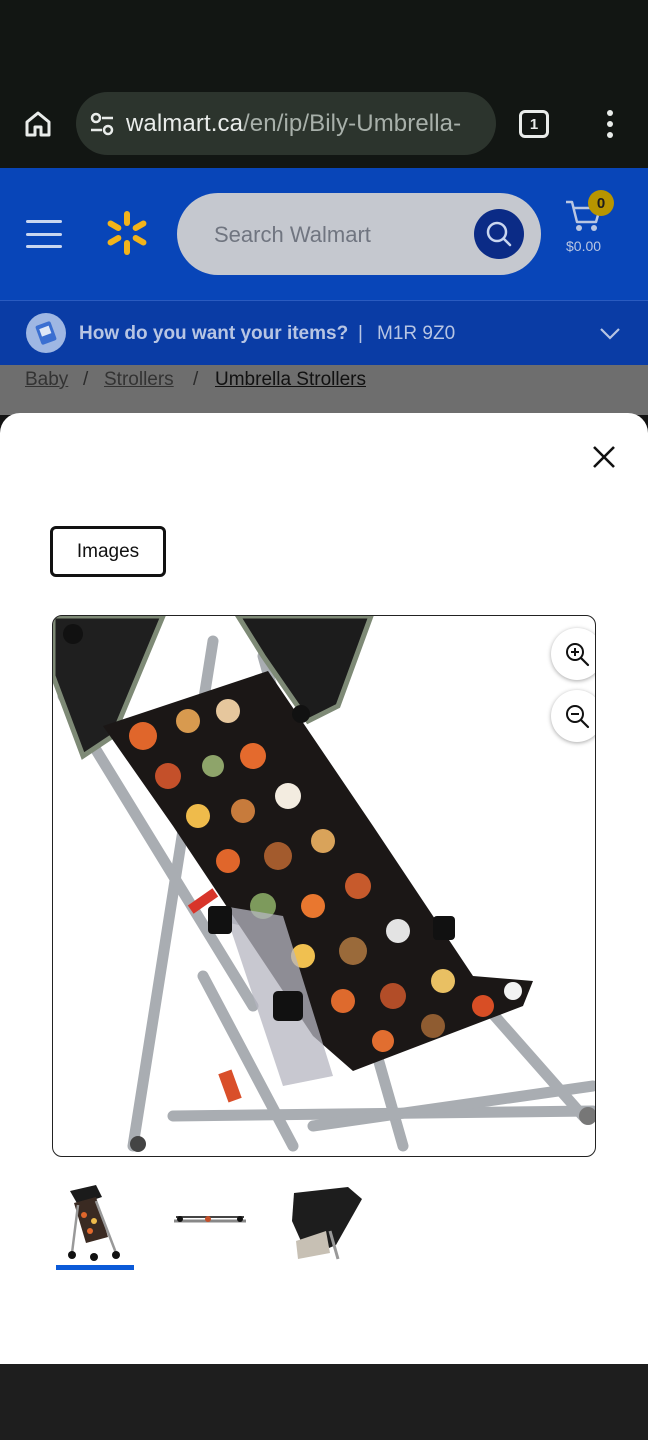 This screenshot has height=1440, width=648. I want to click on chevron-down-icon, so click(610, 334).